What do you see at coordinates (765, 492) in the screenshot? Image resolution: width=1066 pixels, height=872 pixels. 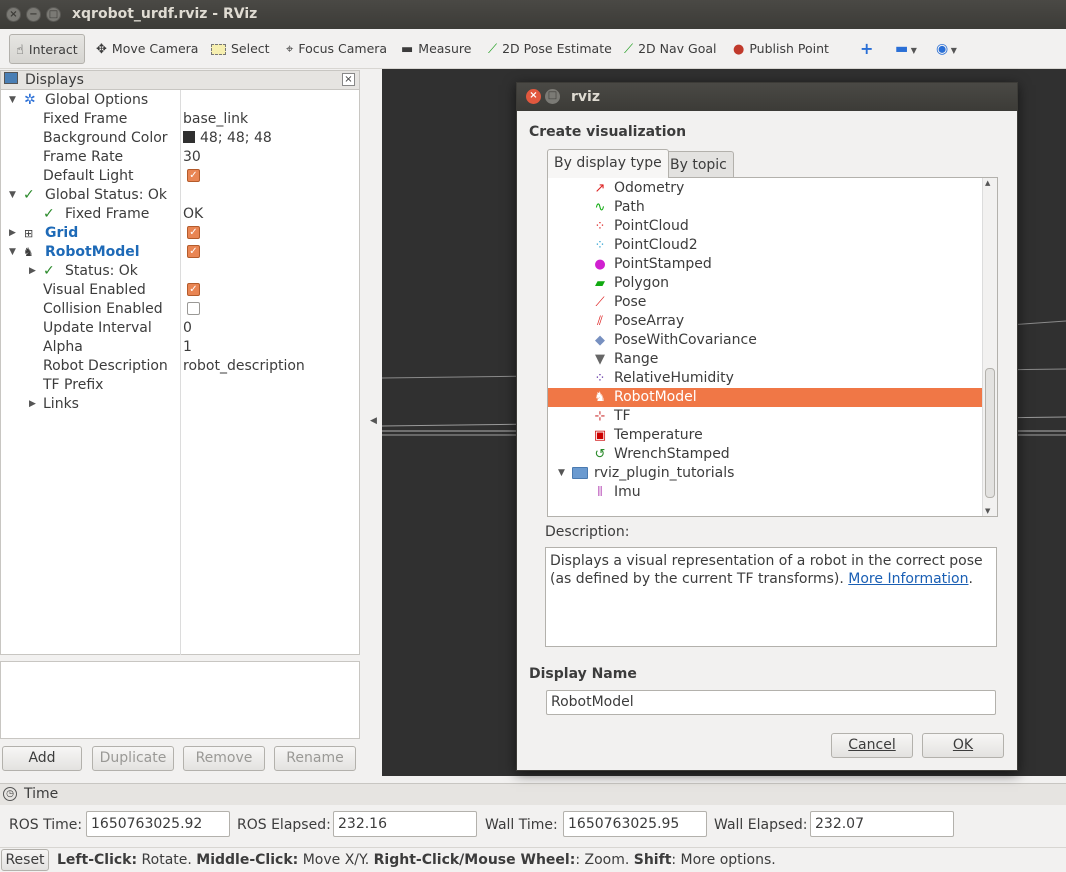 I see `list-item-imu: ⦀ Imu` at bounding box center [765, 492].